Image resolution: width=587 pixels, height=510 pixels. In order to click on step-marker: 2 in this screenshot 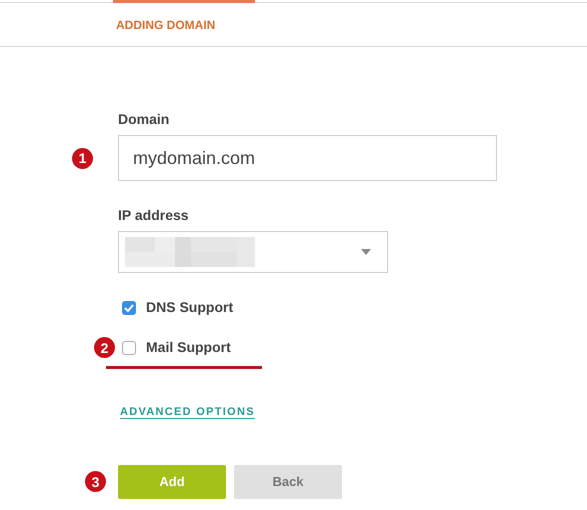, I will do `click(104, 347)`.